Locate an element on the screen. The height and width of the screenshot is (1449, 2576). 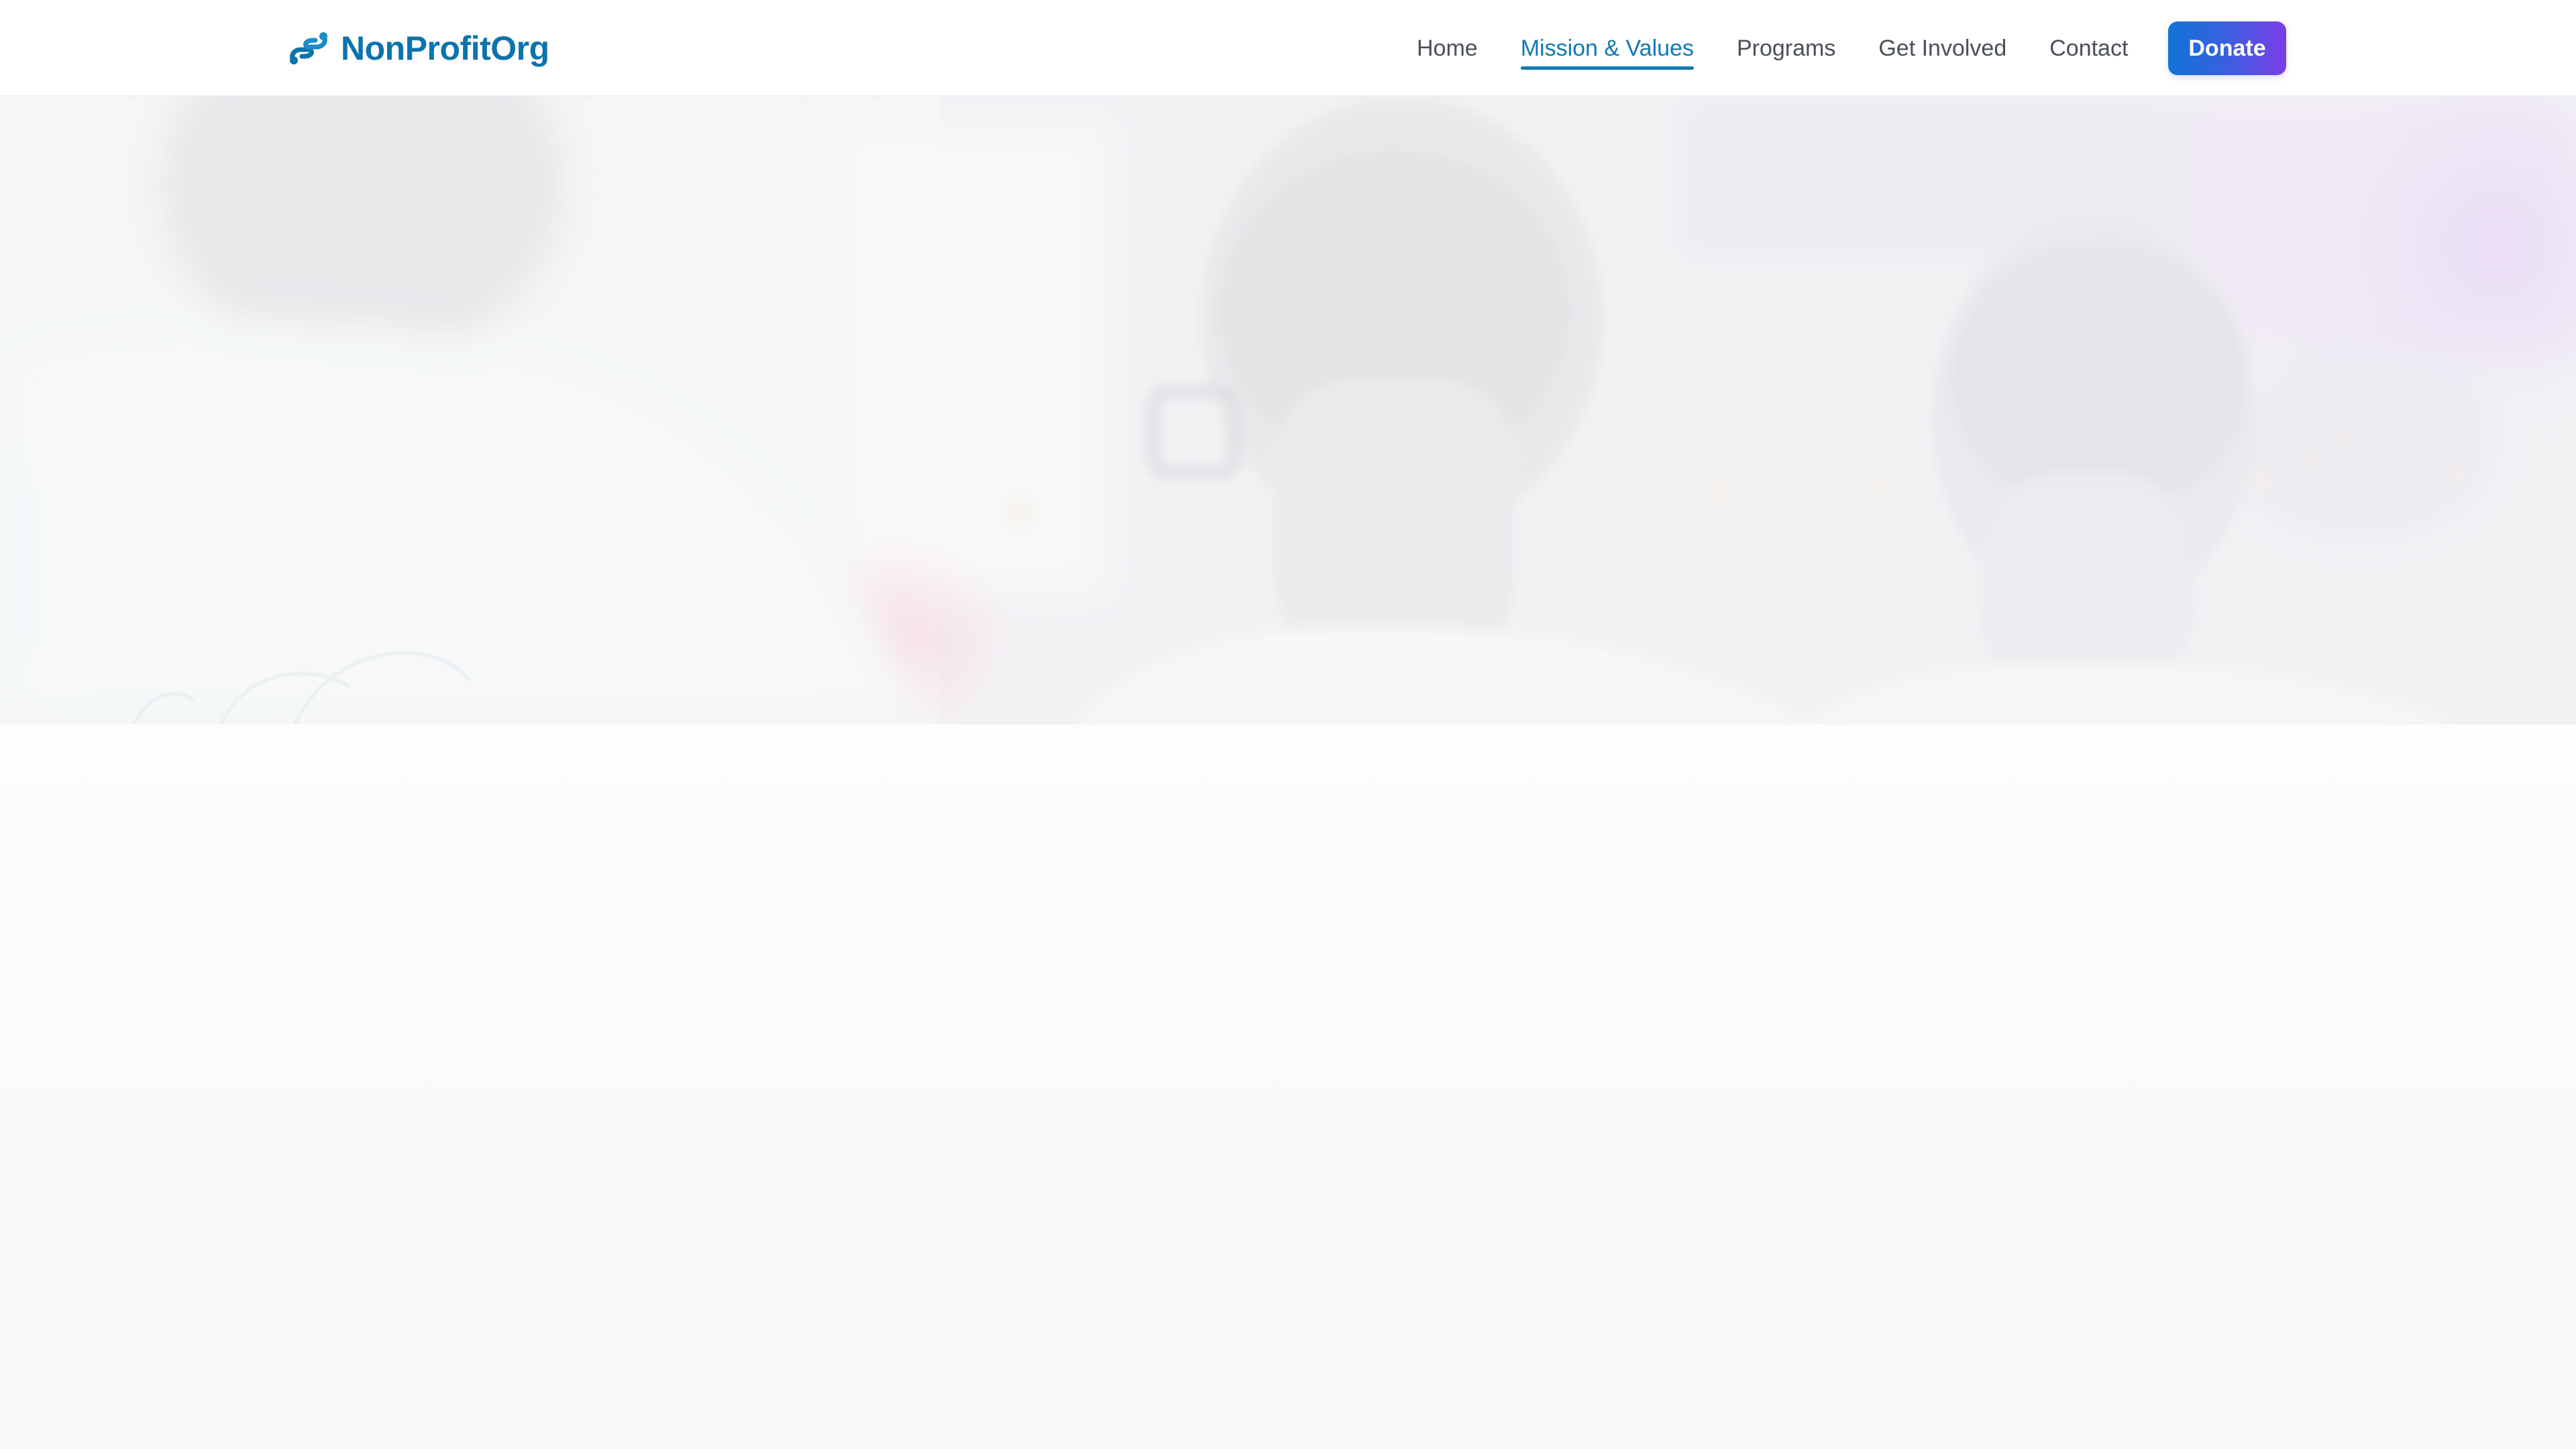
nav-item-mission-values: Mission & Values is located at coordinates (1607, 52).